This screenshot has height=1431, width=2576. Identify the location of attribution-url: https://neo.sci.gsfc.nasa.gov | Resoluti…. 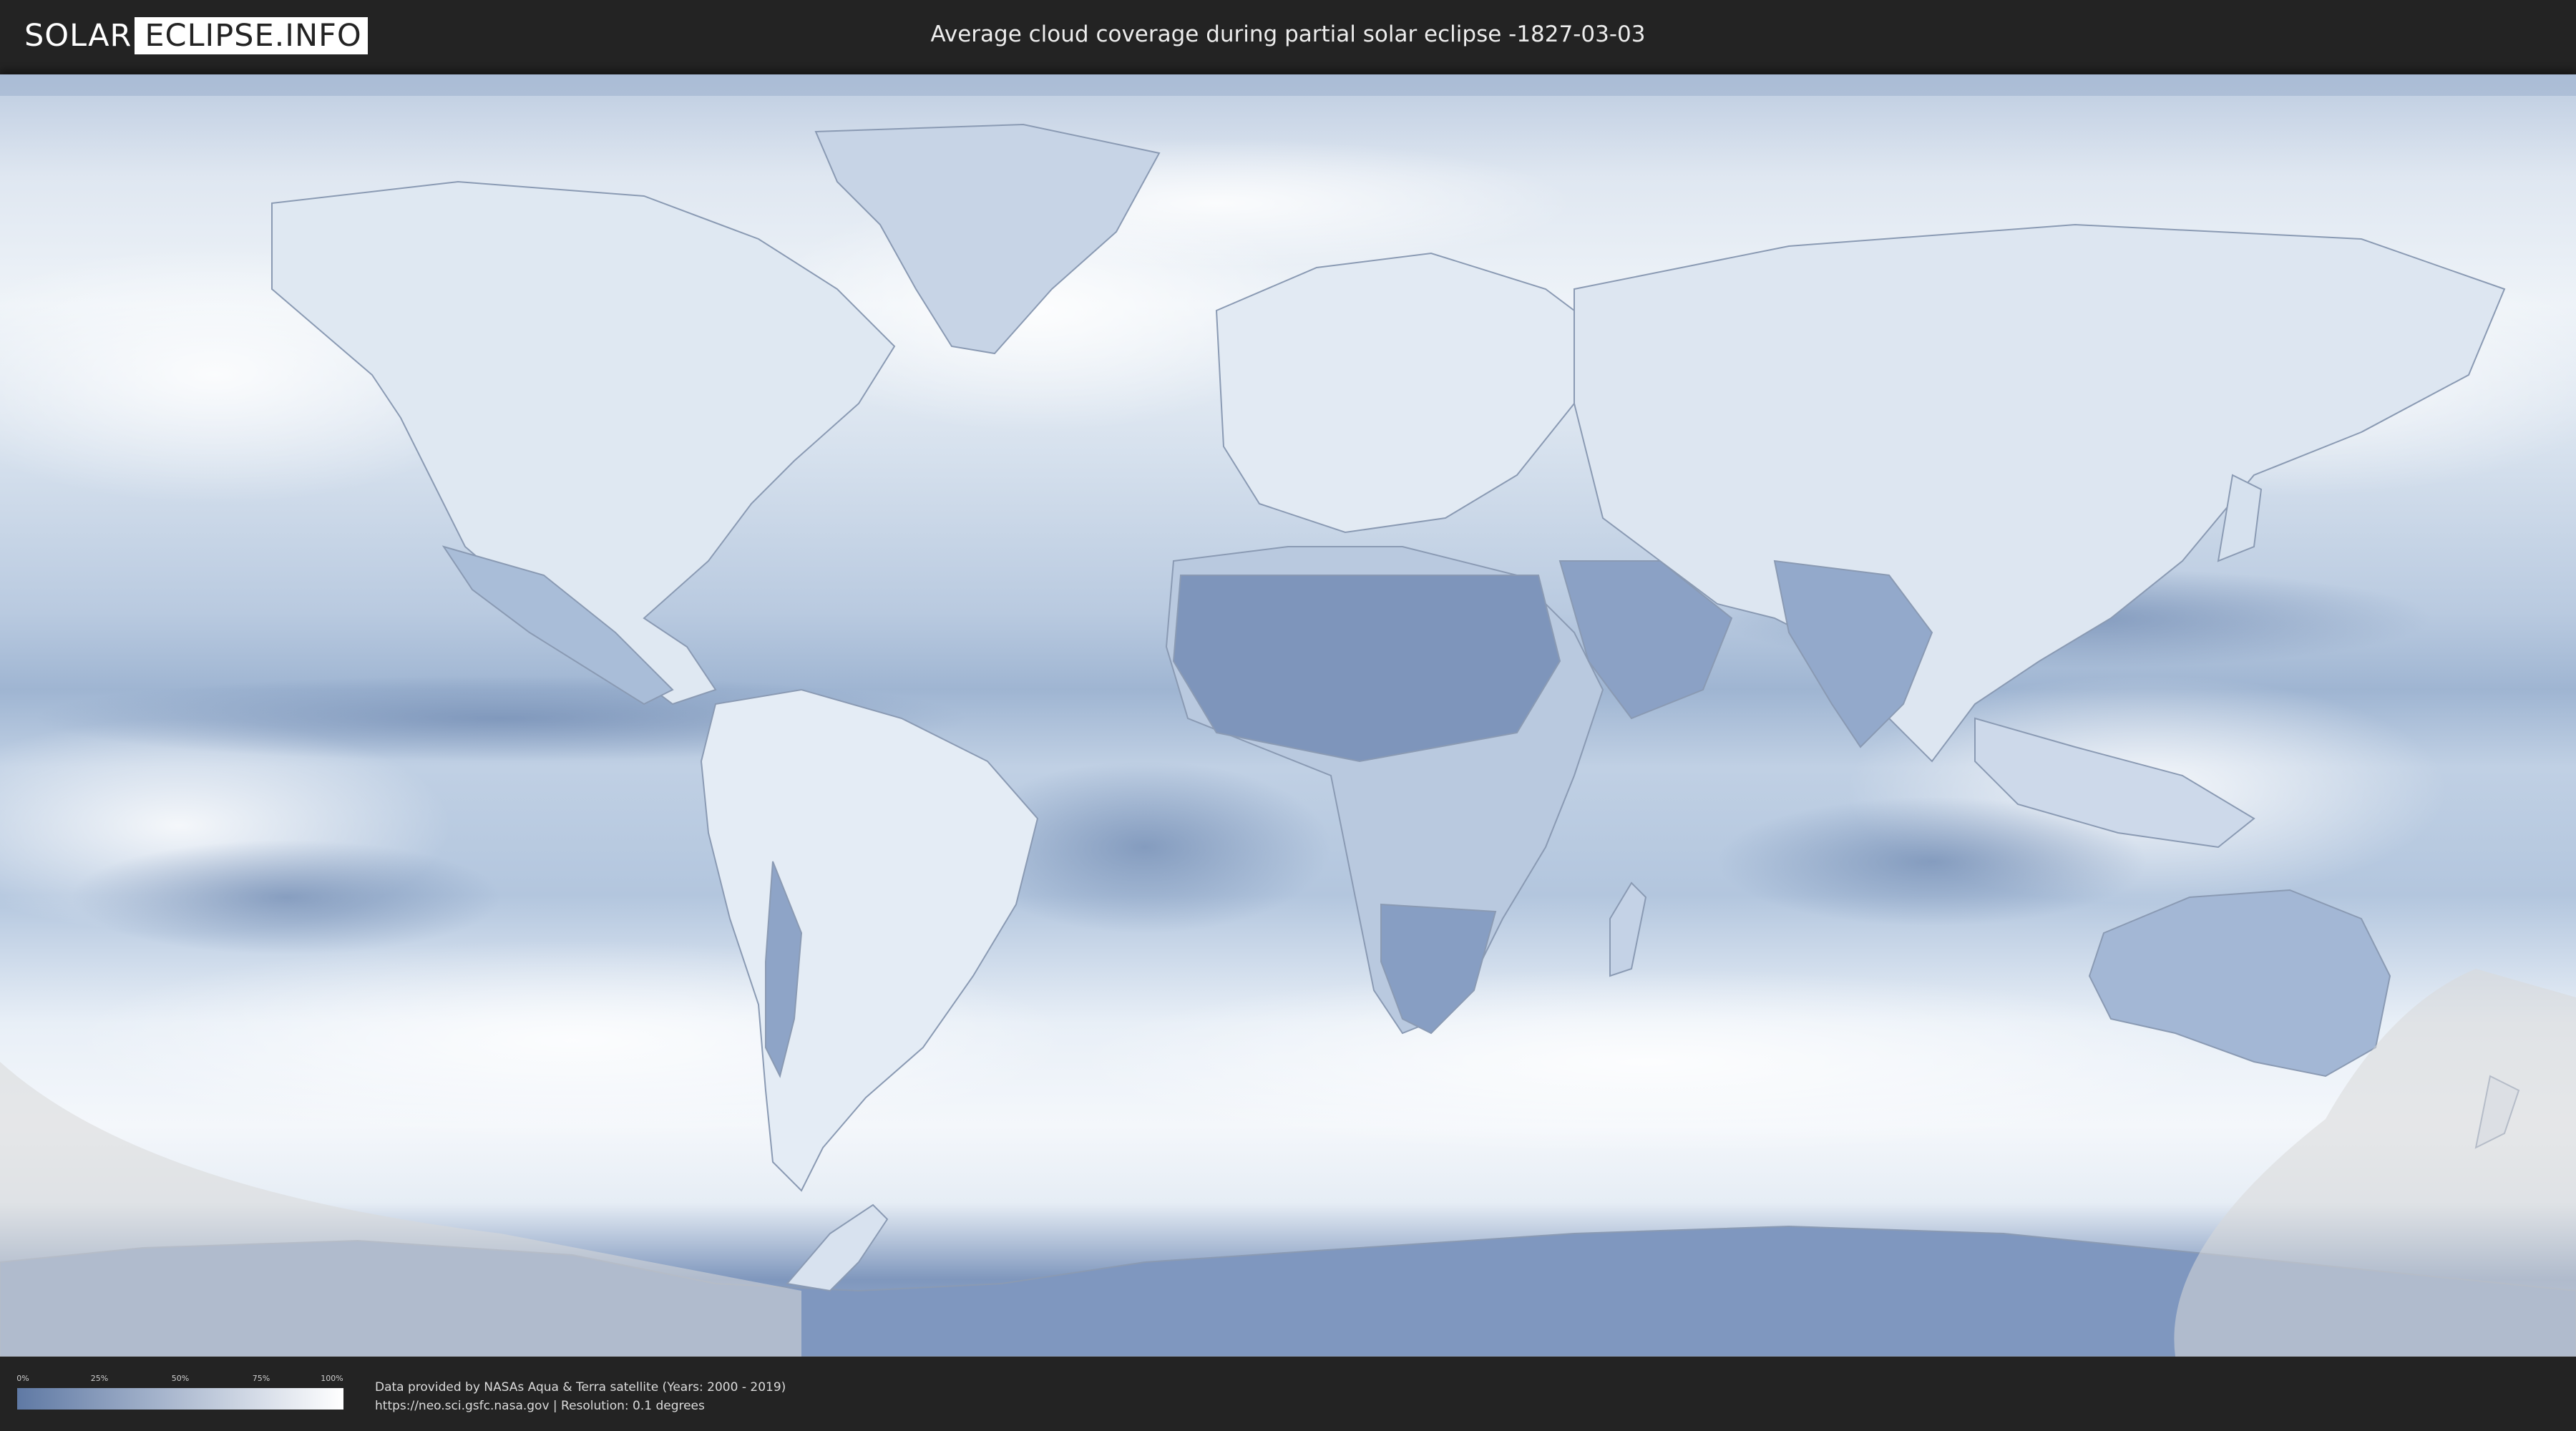
(540, 1406).